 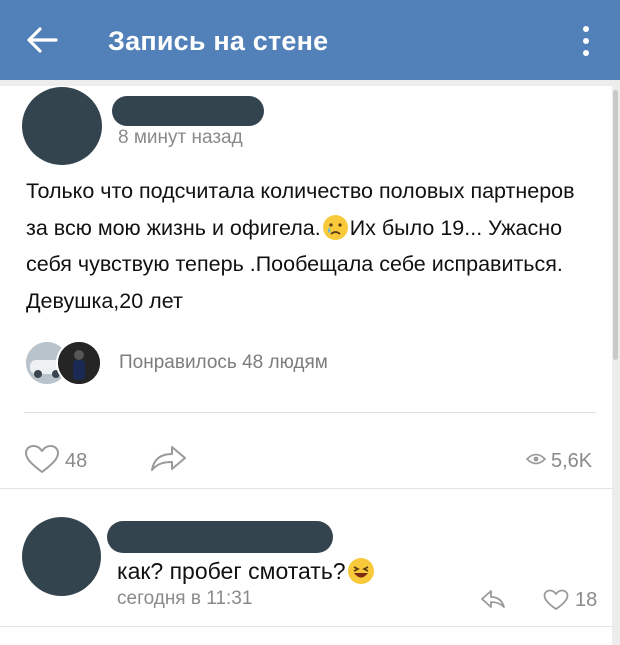 What do you see at coordinates (231, 571) in the screenshot?
I see `comment-text-content: как? пробег смотать?` at bounding box center [231, 571].